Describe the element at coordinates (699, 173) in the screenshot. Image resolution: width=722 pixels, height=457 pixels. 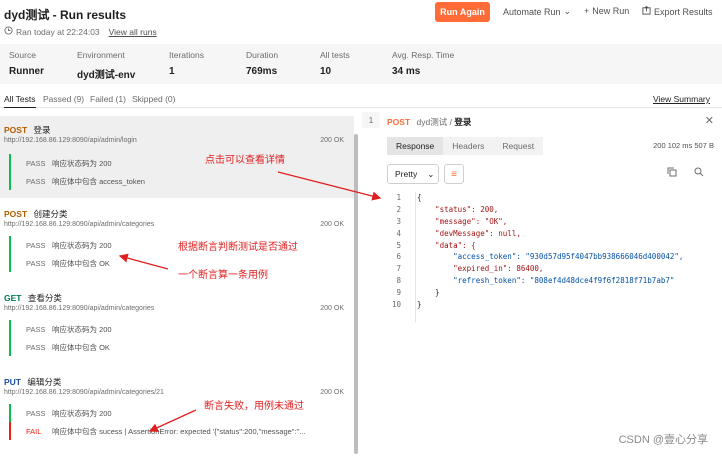
I see `search-icon` at that location.